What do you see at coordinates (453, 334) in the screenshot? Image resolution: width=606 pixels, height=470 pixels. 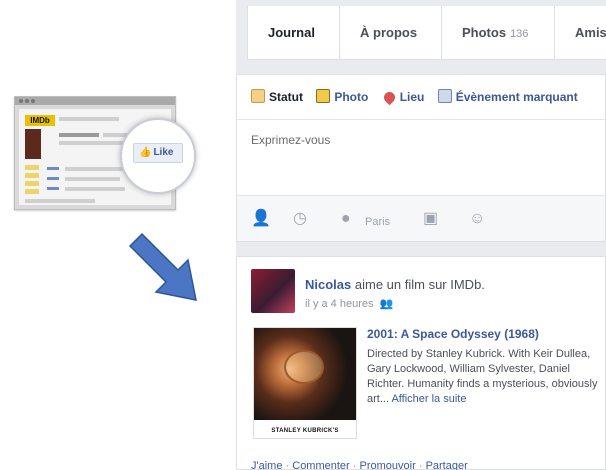 I see `movie-title-link: 2001: A Space Odyssey (1968)` at bounding box center [453, 334].